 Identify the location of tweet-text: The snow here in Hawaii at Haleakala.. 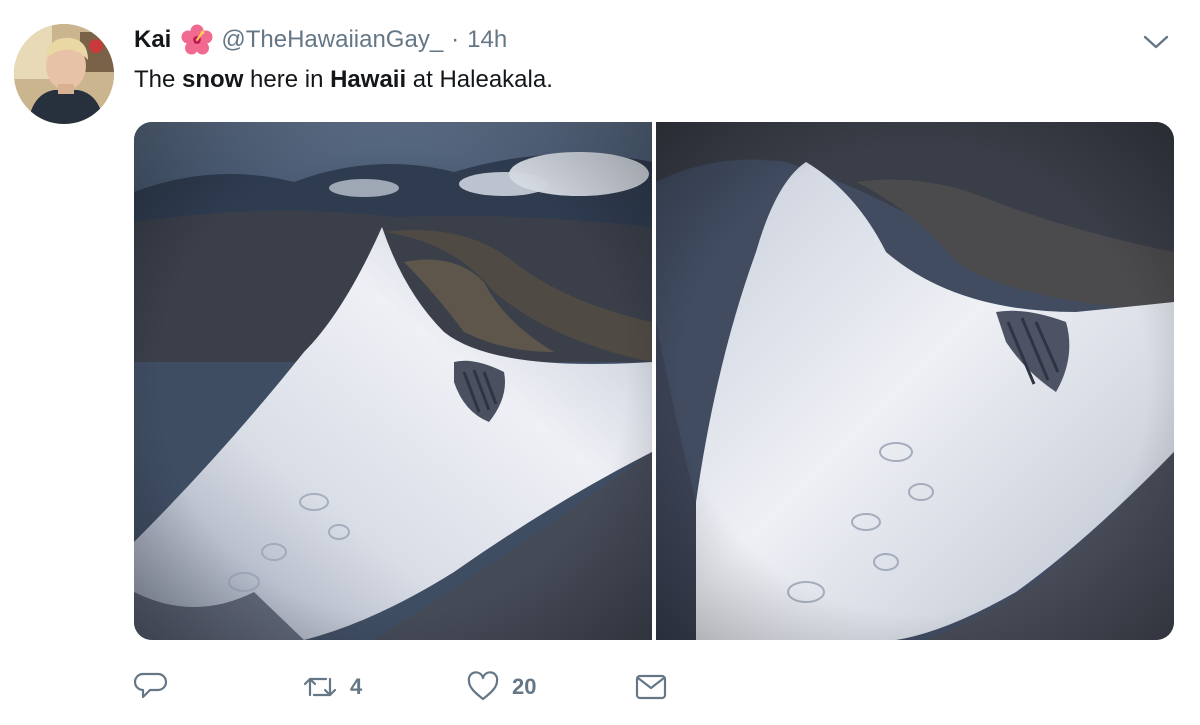
(343, 82).